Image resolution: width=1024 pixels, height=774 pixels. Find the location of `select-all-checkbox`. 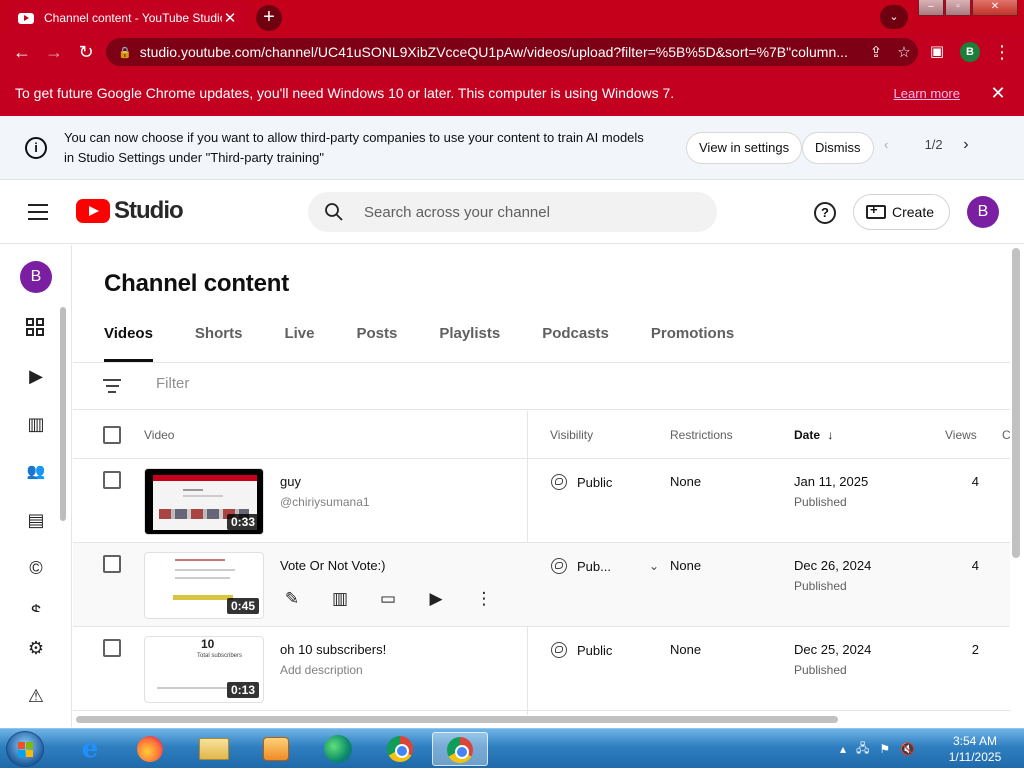

select-all-checkbox is located at coordinates (112, 435).